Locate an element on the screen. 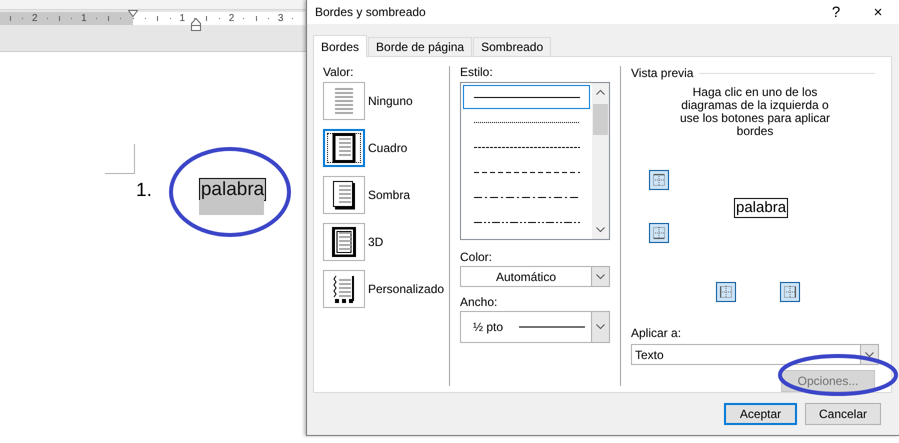 This screenshot has width=899, height=443. window-title: Bordes y sombreado is located at coordinates (370, 12).